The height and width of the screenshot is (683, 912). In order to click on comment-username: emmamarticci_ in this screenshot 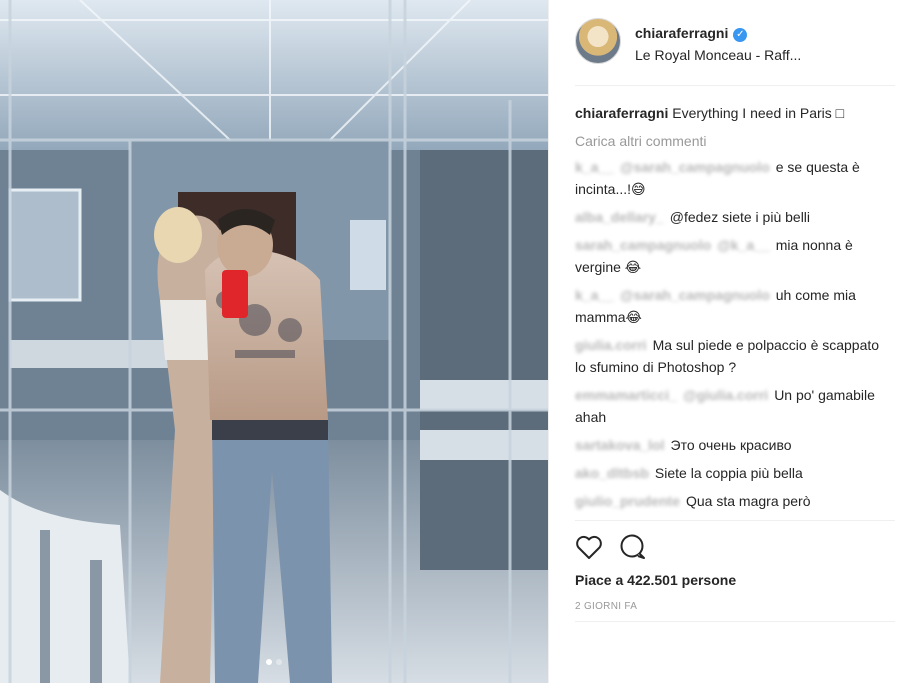, I will do `click(626, 395)`.